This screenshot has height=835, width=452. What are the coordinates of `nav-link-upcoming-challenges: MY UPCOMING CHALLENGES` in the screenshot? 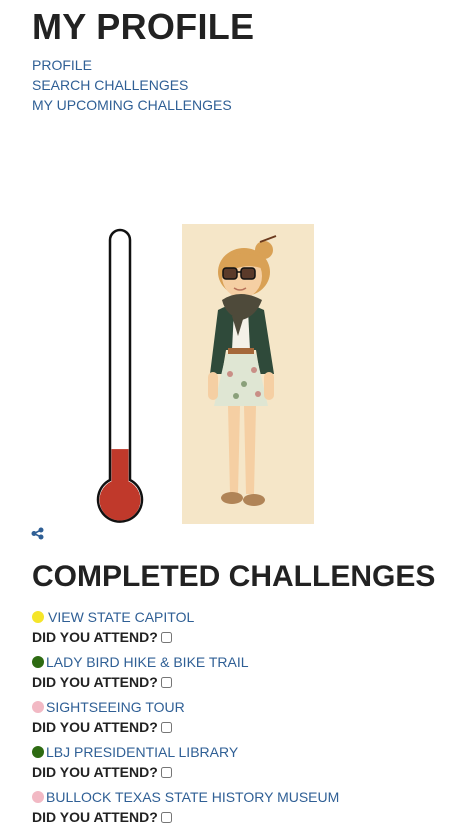 It's located at (132, 105).